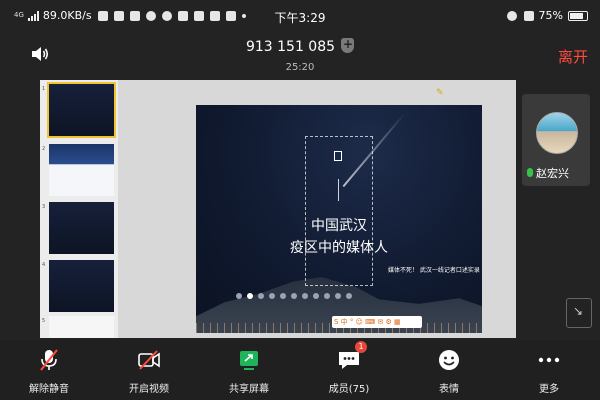 The height and width of the screenshot is (400, 600). Describe the element at coordinates (349, 389) in the screenshot. I see `members-label: 成员(75)` at that location.